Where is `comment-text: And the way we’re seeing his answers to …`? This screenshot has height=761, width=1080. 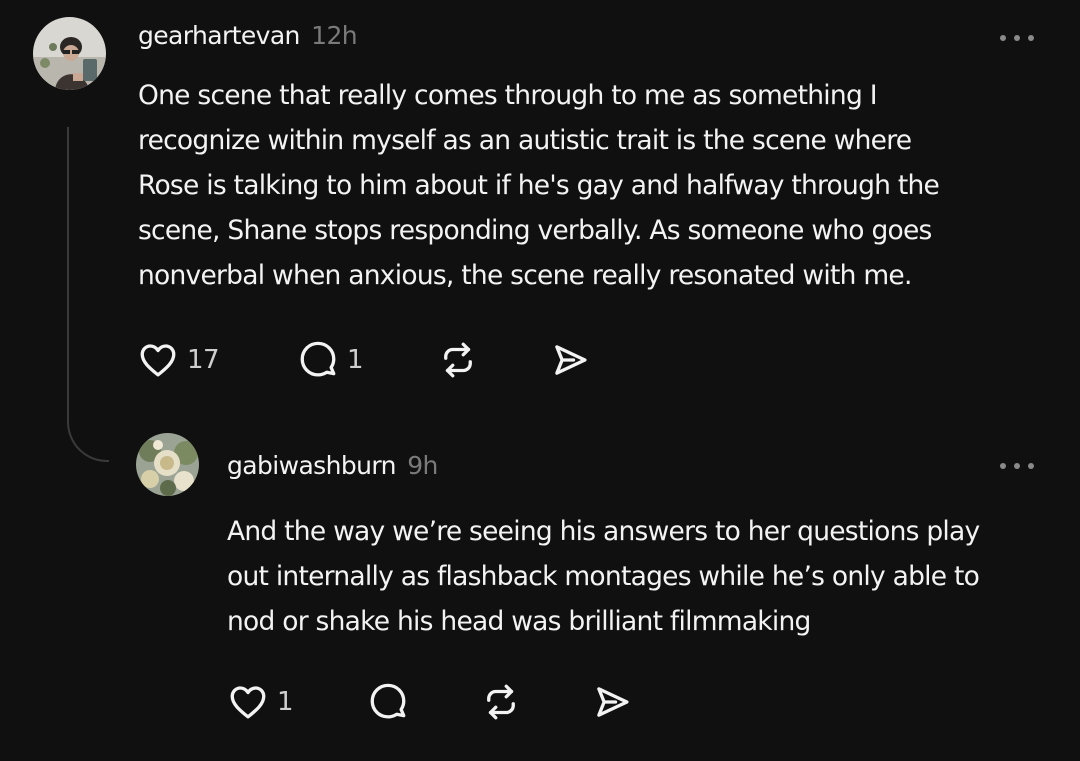 comment-text: And the way we’re seeing his answers to … is located at coordinates (649, 576).